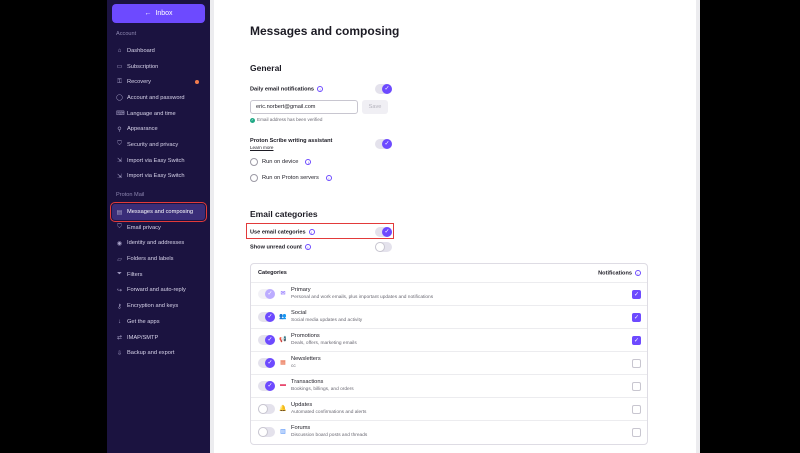  I want to click on learn-more-link: Learn more, so click(262, 147).